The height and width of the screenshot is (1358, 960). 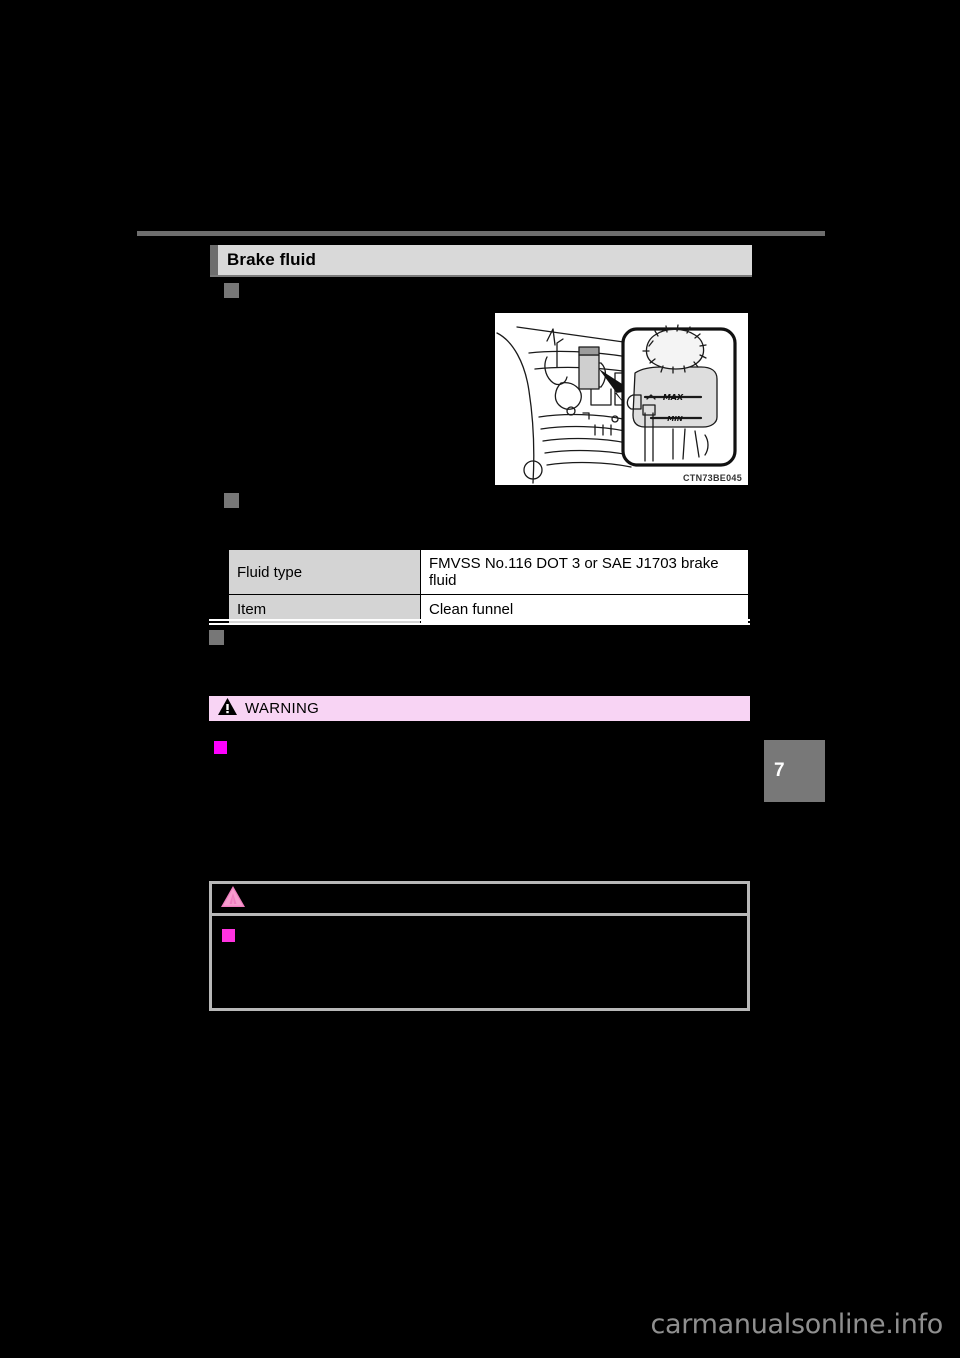 I want to click on divider-line-bottom, so click(x=479, y=624).